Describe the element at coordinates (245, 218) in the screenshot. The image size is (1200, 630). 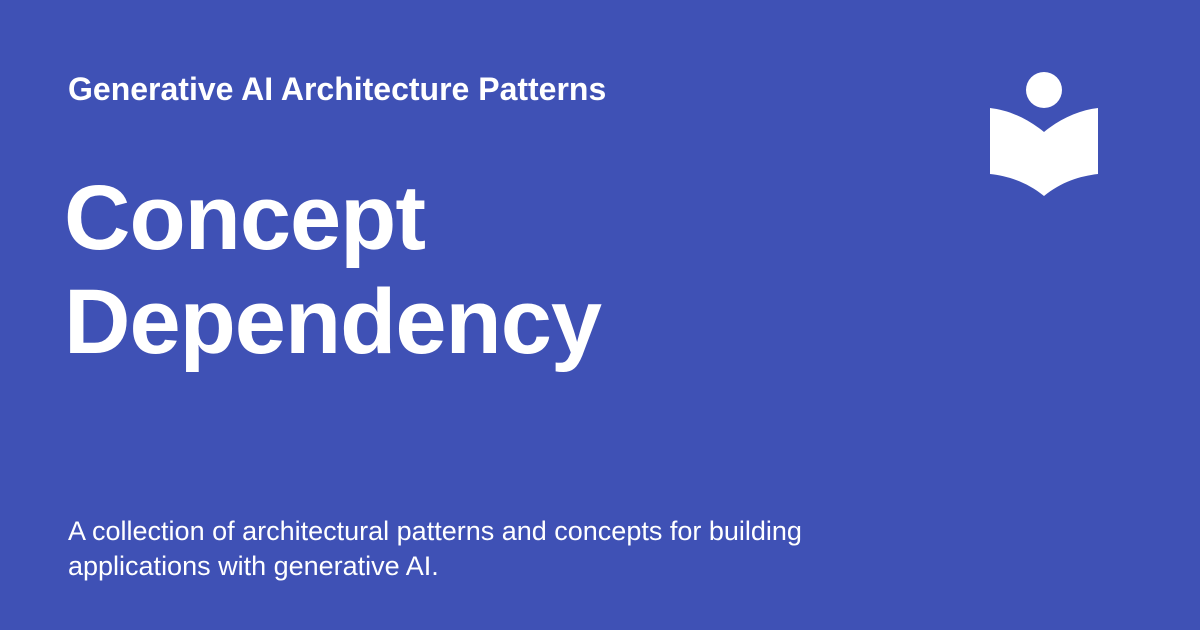
I see `page-title-line-1: Concept` at that location.